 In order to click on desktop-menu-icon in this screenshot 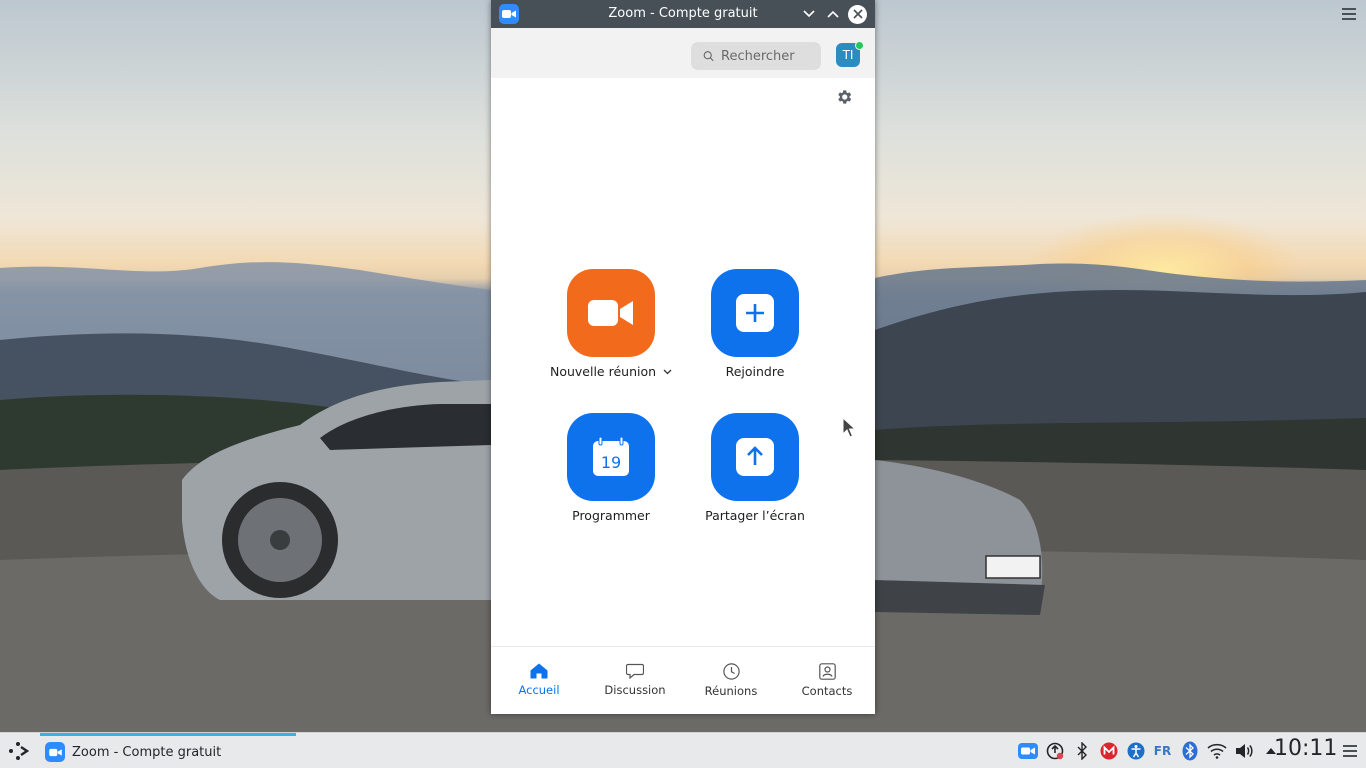, I will do `click(1349, 15)`.